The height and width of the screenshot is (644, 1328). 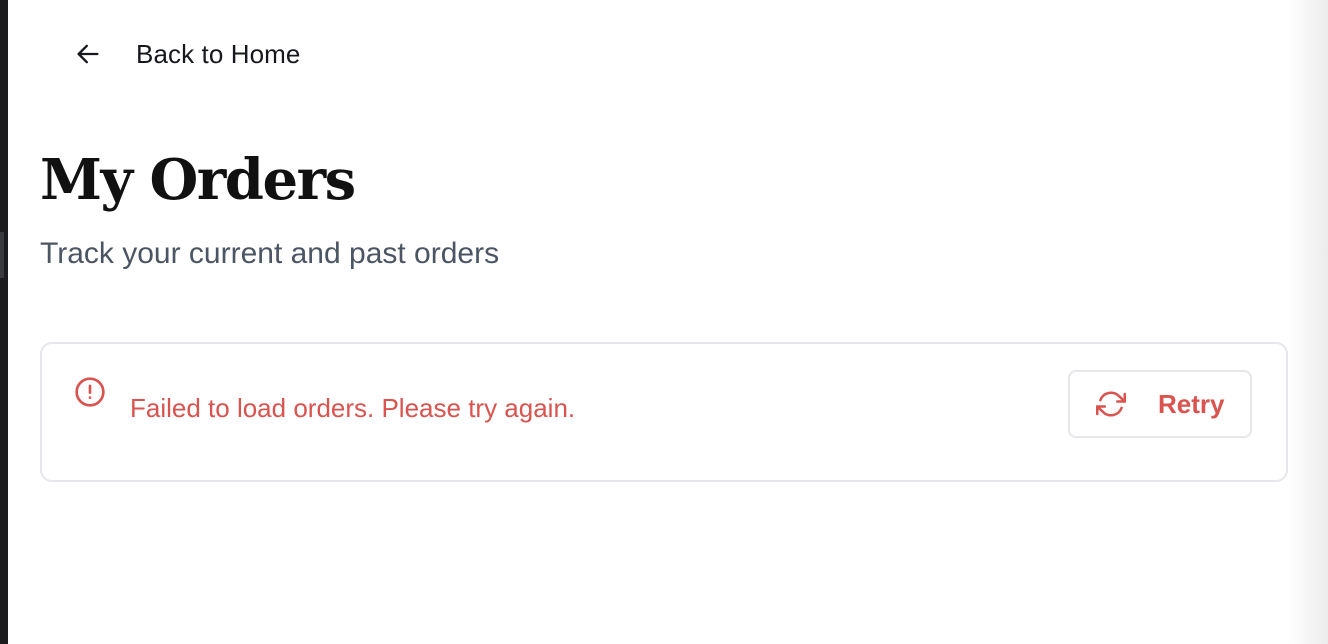 What do you see at coordinates (4, 322) in the screenshot?
I see `window-left-edge` at bounding box center [4, 322].